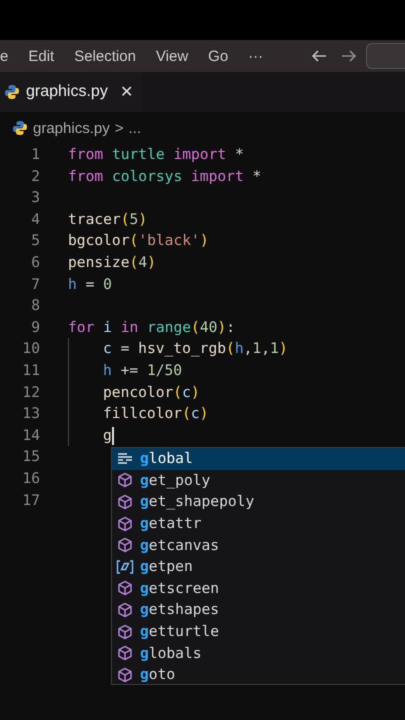 This screenshot has height=720, width=405. I want to click on line-number: 4, so click(35, 220).